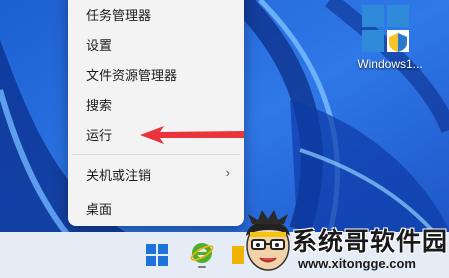 This screenshot has width=449, height=278. Describe the element at coordinates (119, 16) in the screenshot. I see `menu-item-label: 任务管理器` at that location.